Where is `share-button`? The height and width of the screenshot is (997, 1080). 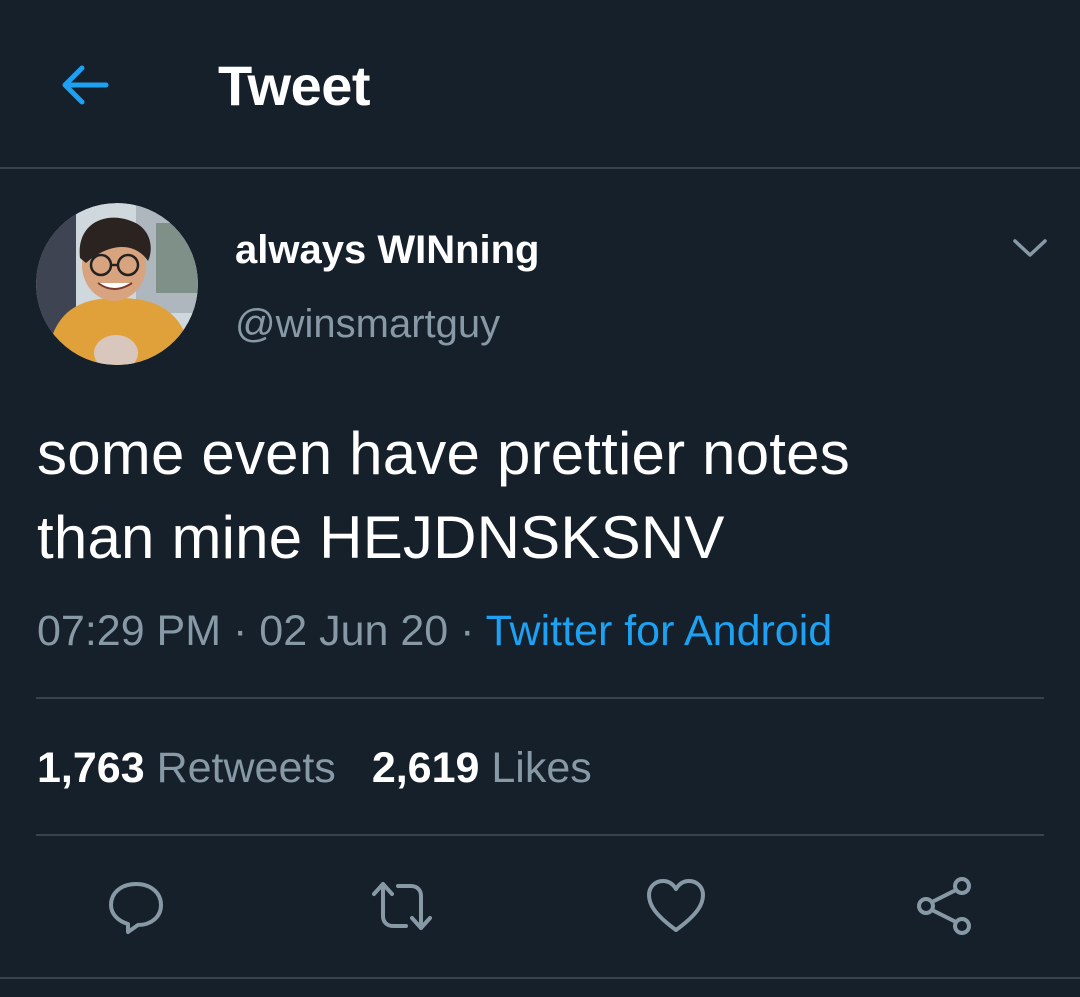
share-button is located at coordinates (944, 906).